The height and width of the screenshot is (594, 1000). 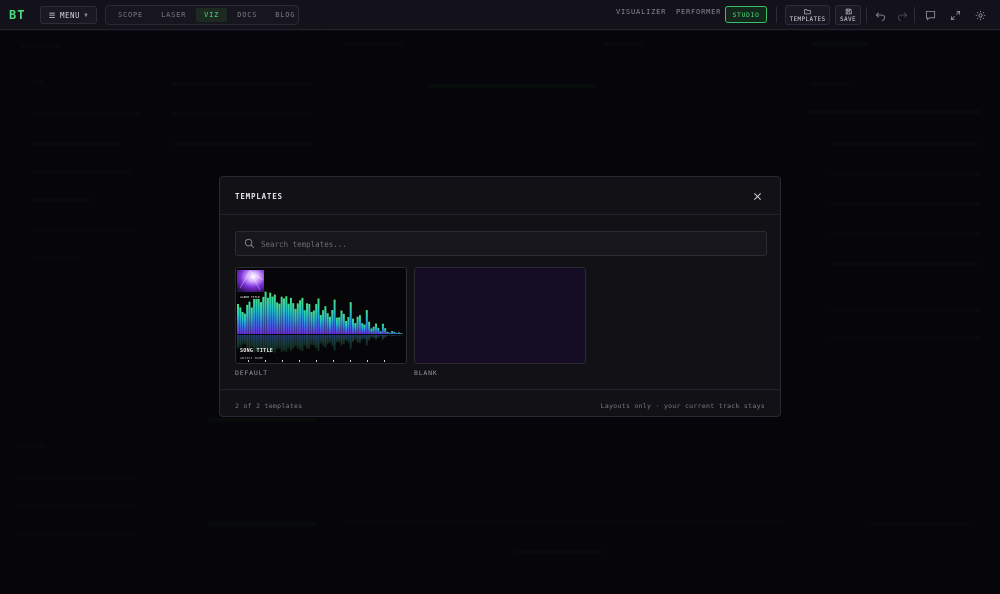 I want to click on preview-artist-name: ARTIST NAME, so click(x=252, y=358).